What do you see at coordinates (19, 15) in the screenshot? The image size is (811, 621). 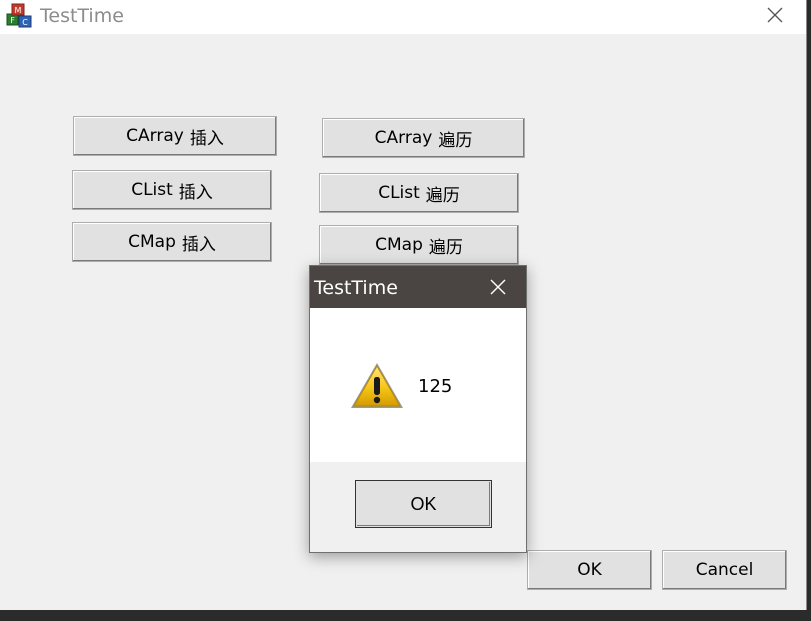 I see `mfc-app-icon: F C M` at bounding box center [19, 15].